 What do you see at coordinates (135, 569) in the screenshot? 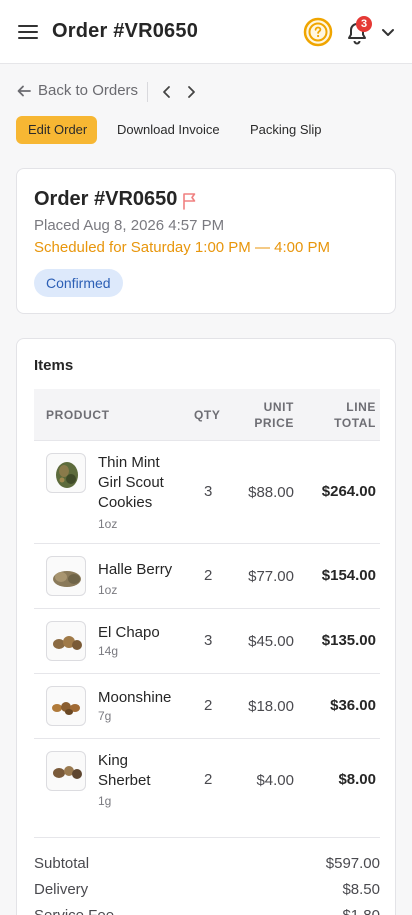
I see `product-name: Halle Berry` at bounding box center [135, 569].